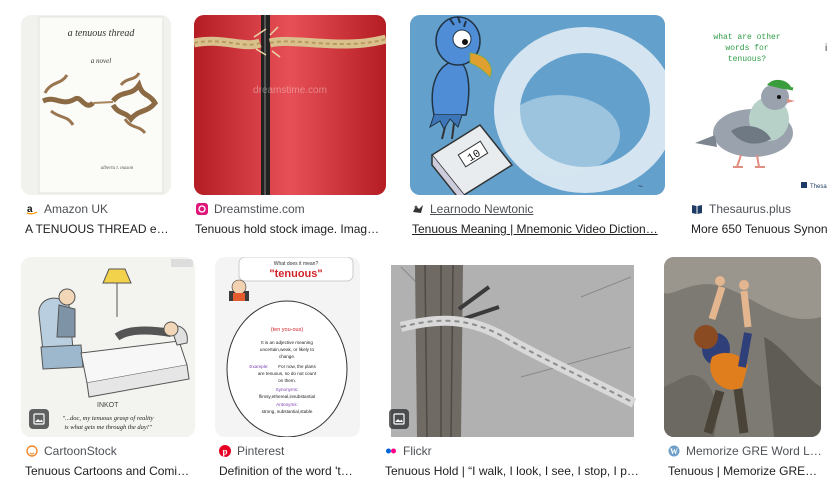 The image size is (829, 490). Describe the element at coordinates (287, 389) in the screenshot. I see `card-syn-label: Synonyms:` at that location.